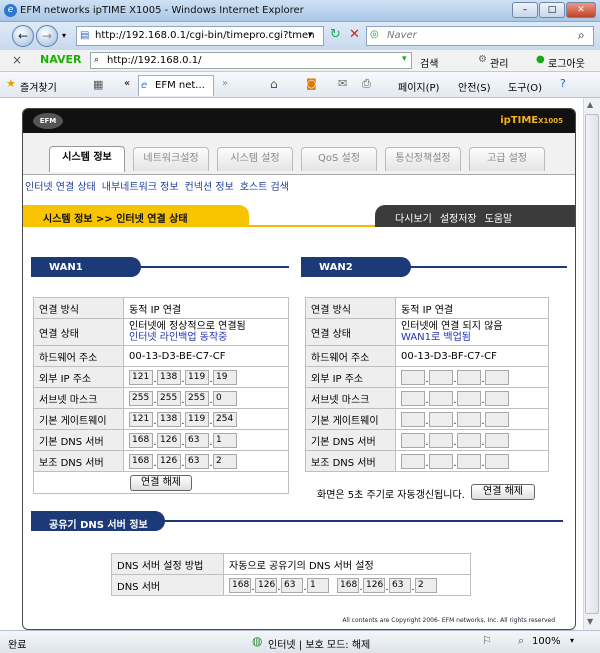  What do you see at coordinates (581, 10) in the screenshot?
I see `close-button: ✕` at bounding box center [581, 10].